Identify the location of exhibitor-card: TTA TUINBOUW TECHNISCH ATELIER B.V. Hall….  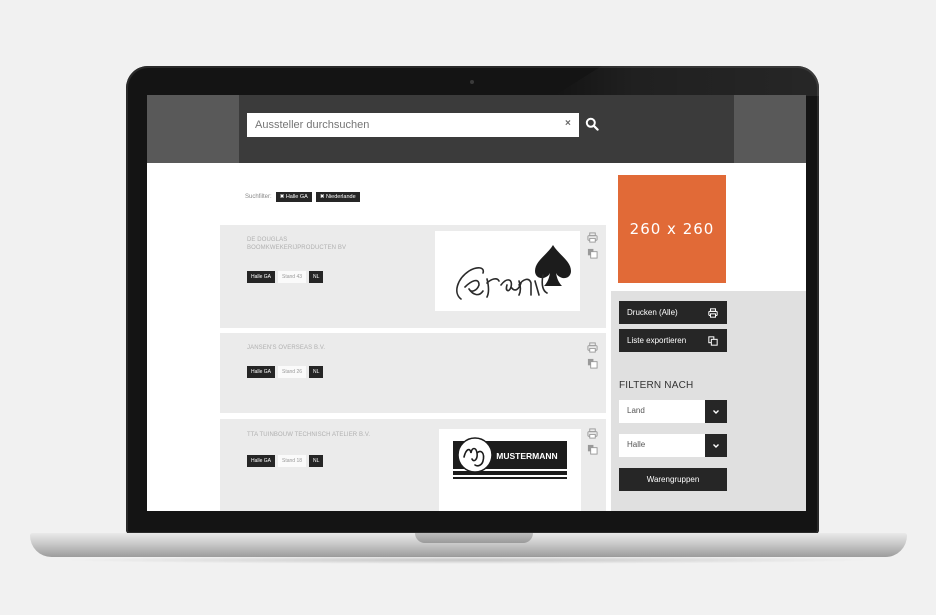
(413, 465).